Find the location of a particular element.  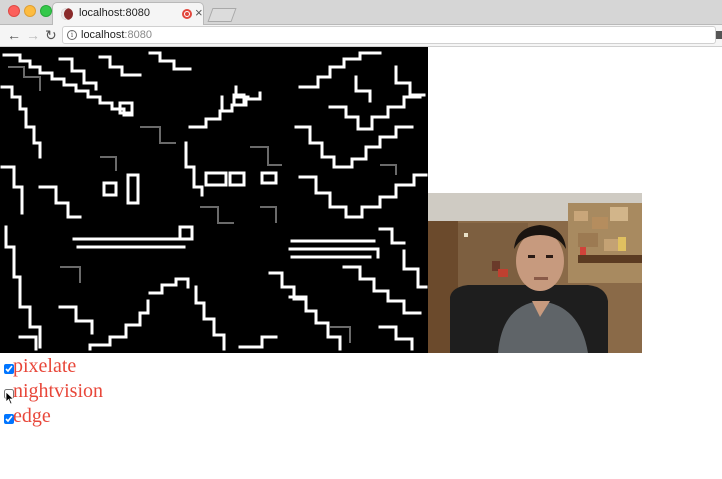

browser-tab: localhost:8080 × is located at coordinates (128, 13).